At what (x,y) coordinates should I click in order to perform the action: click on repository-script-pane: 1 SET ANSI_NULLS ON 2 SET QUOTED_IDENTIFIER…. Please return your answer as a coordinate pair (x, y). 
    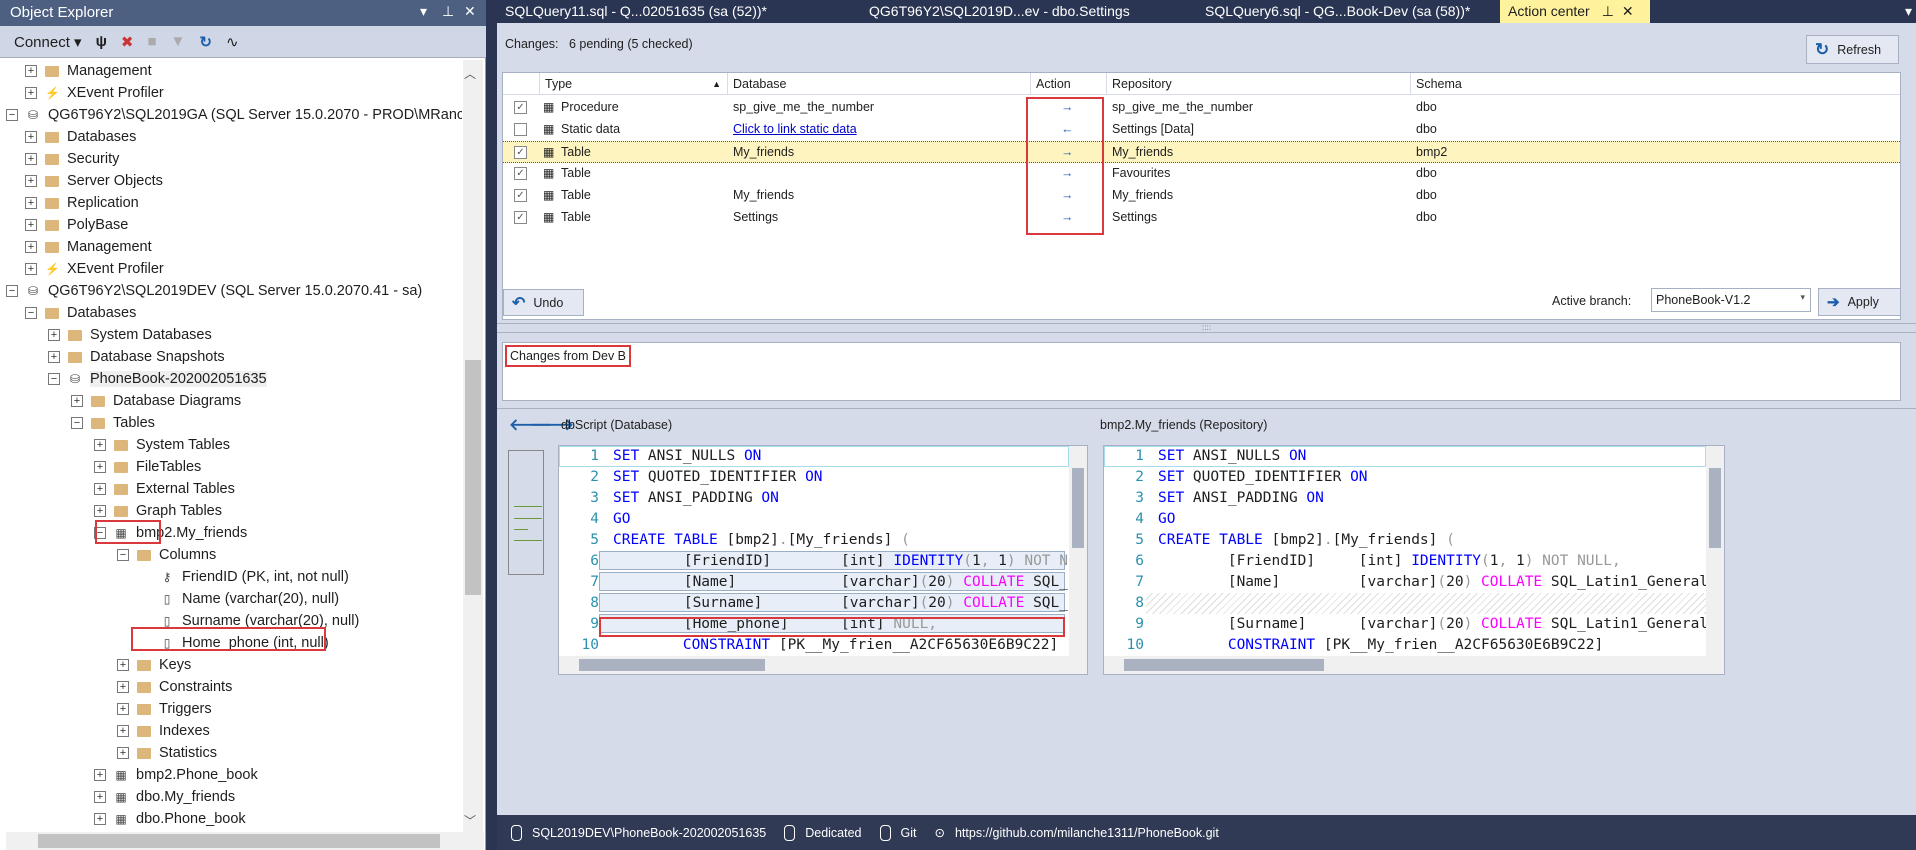
    Looking at the image, I should click on (1414, 560).